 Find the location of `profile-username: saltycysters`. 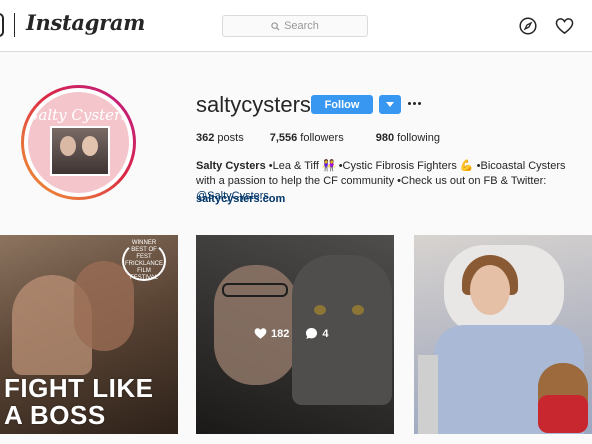

profile-username: saltycysters is located at coordinates (253, 104).